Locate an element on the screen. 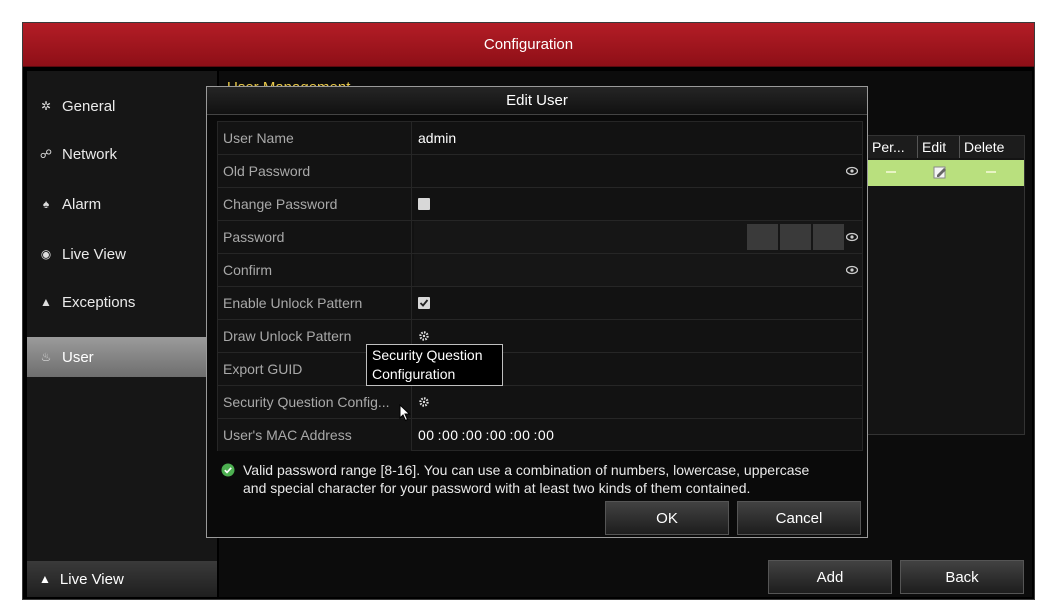 The height and width of the screenshot is (606, 1059). form-row-change-password: Change Password is located at coordinates (540, 203).